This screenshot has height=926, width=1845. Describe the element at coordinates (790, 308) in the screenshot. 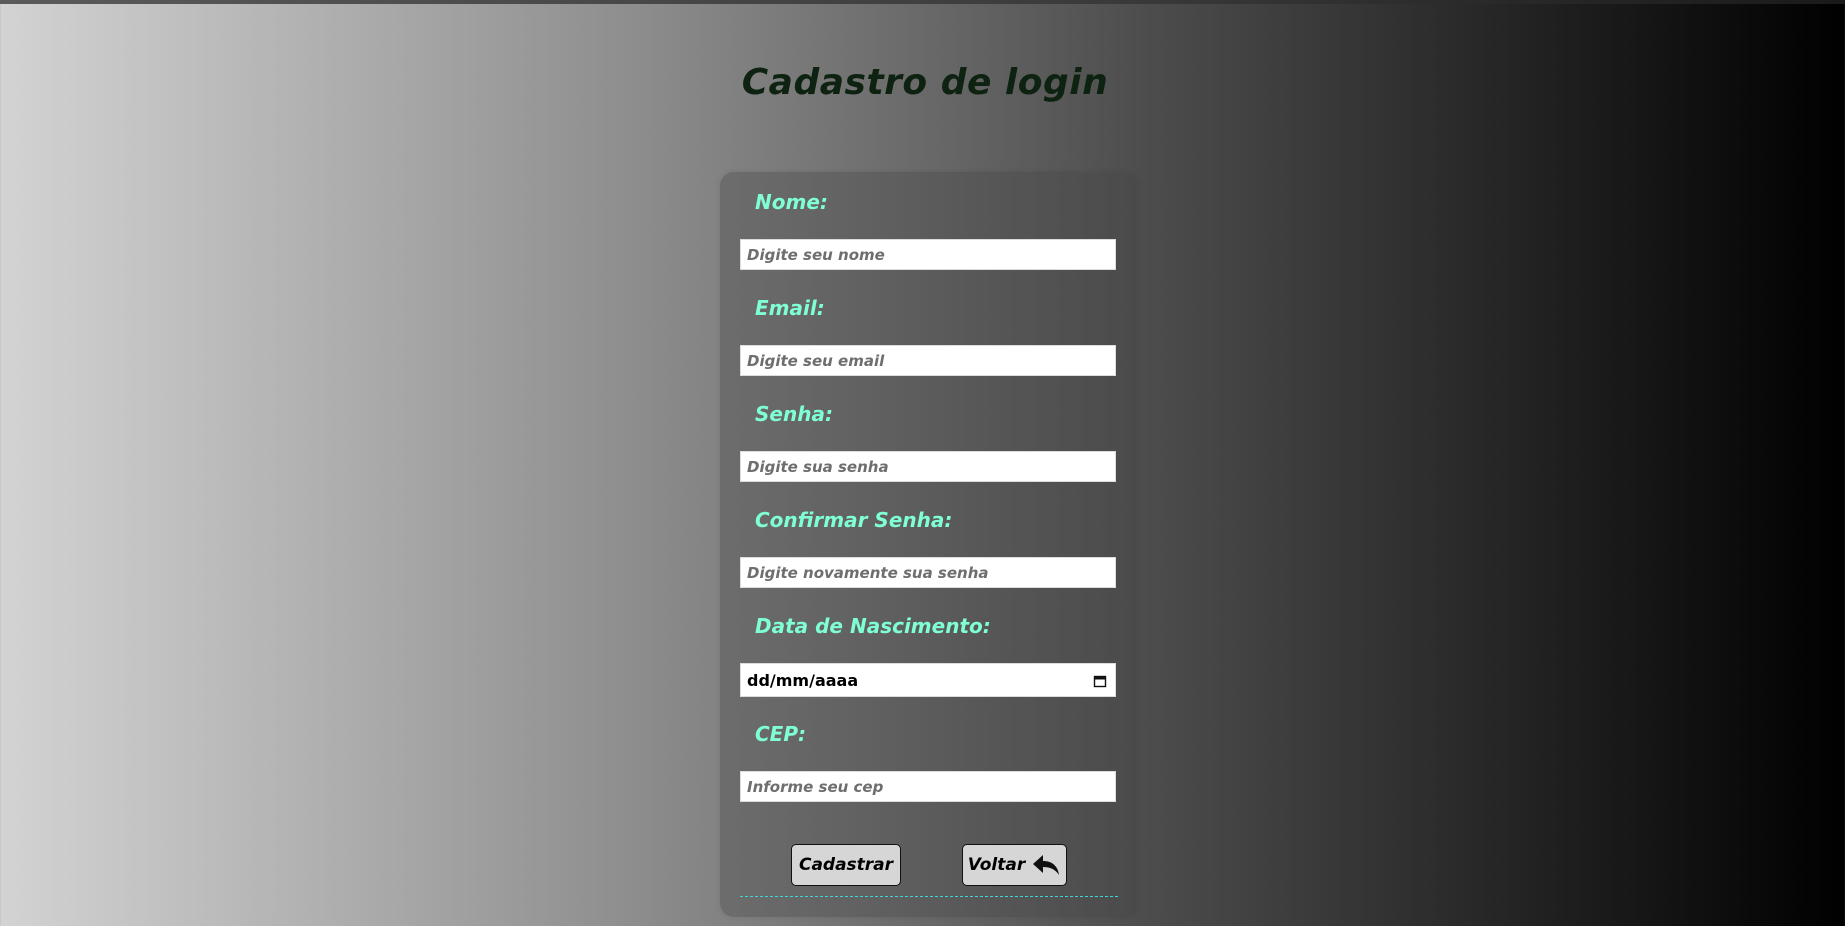

I see `email-label: Email:` at that location.